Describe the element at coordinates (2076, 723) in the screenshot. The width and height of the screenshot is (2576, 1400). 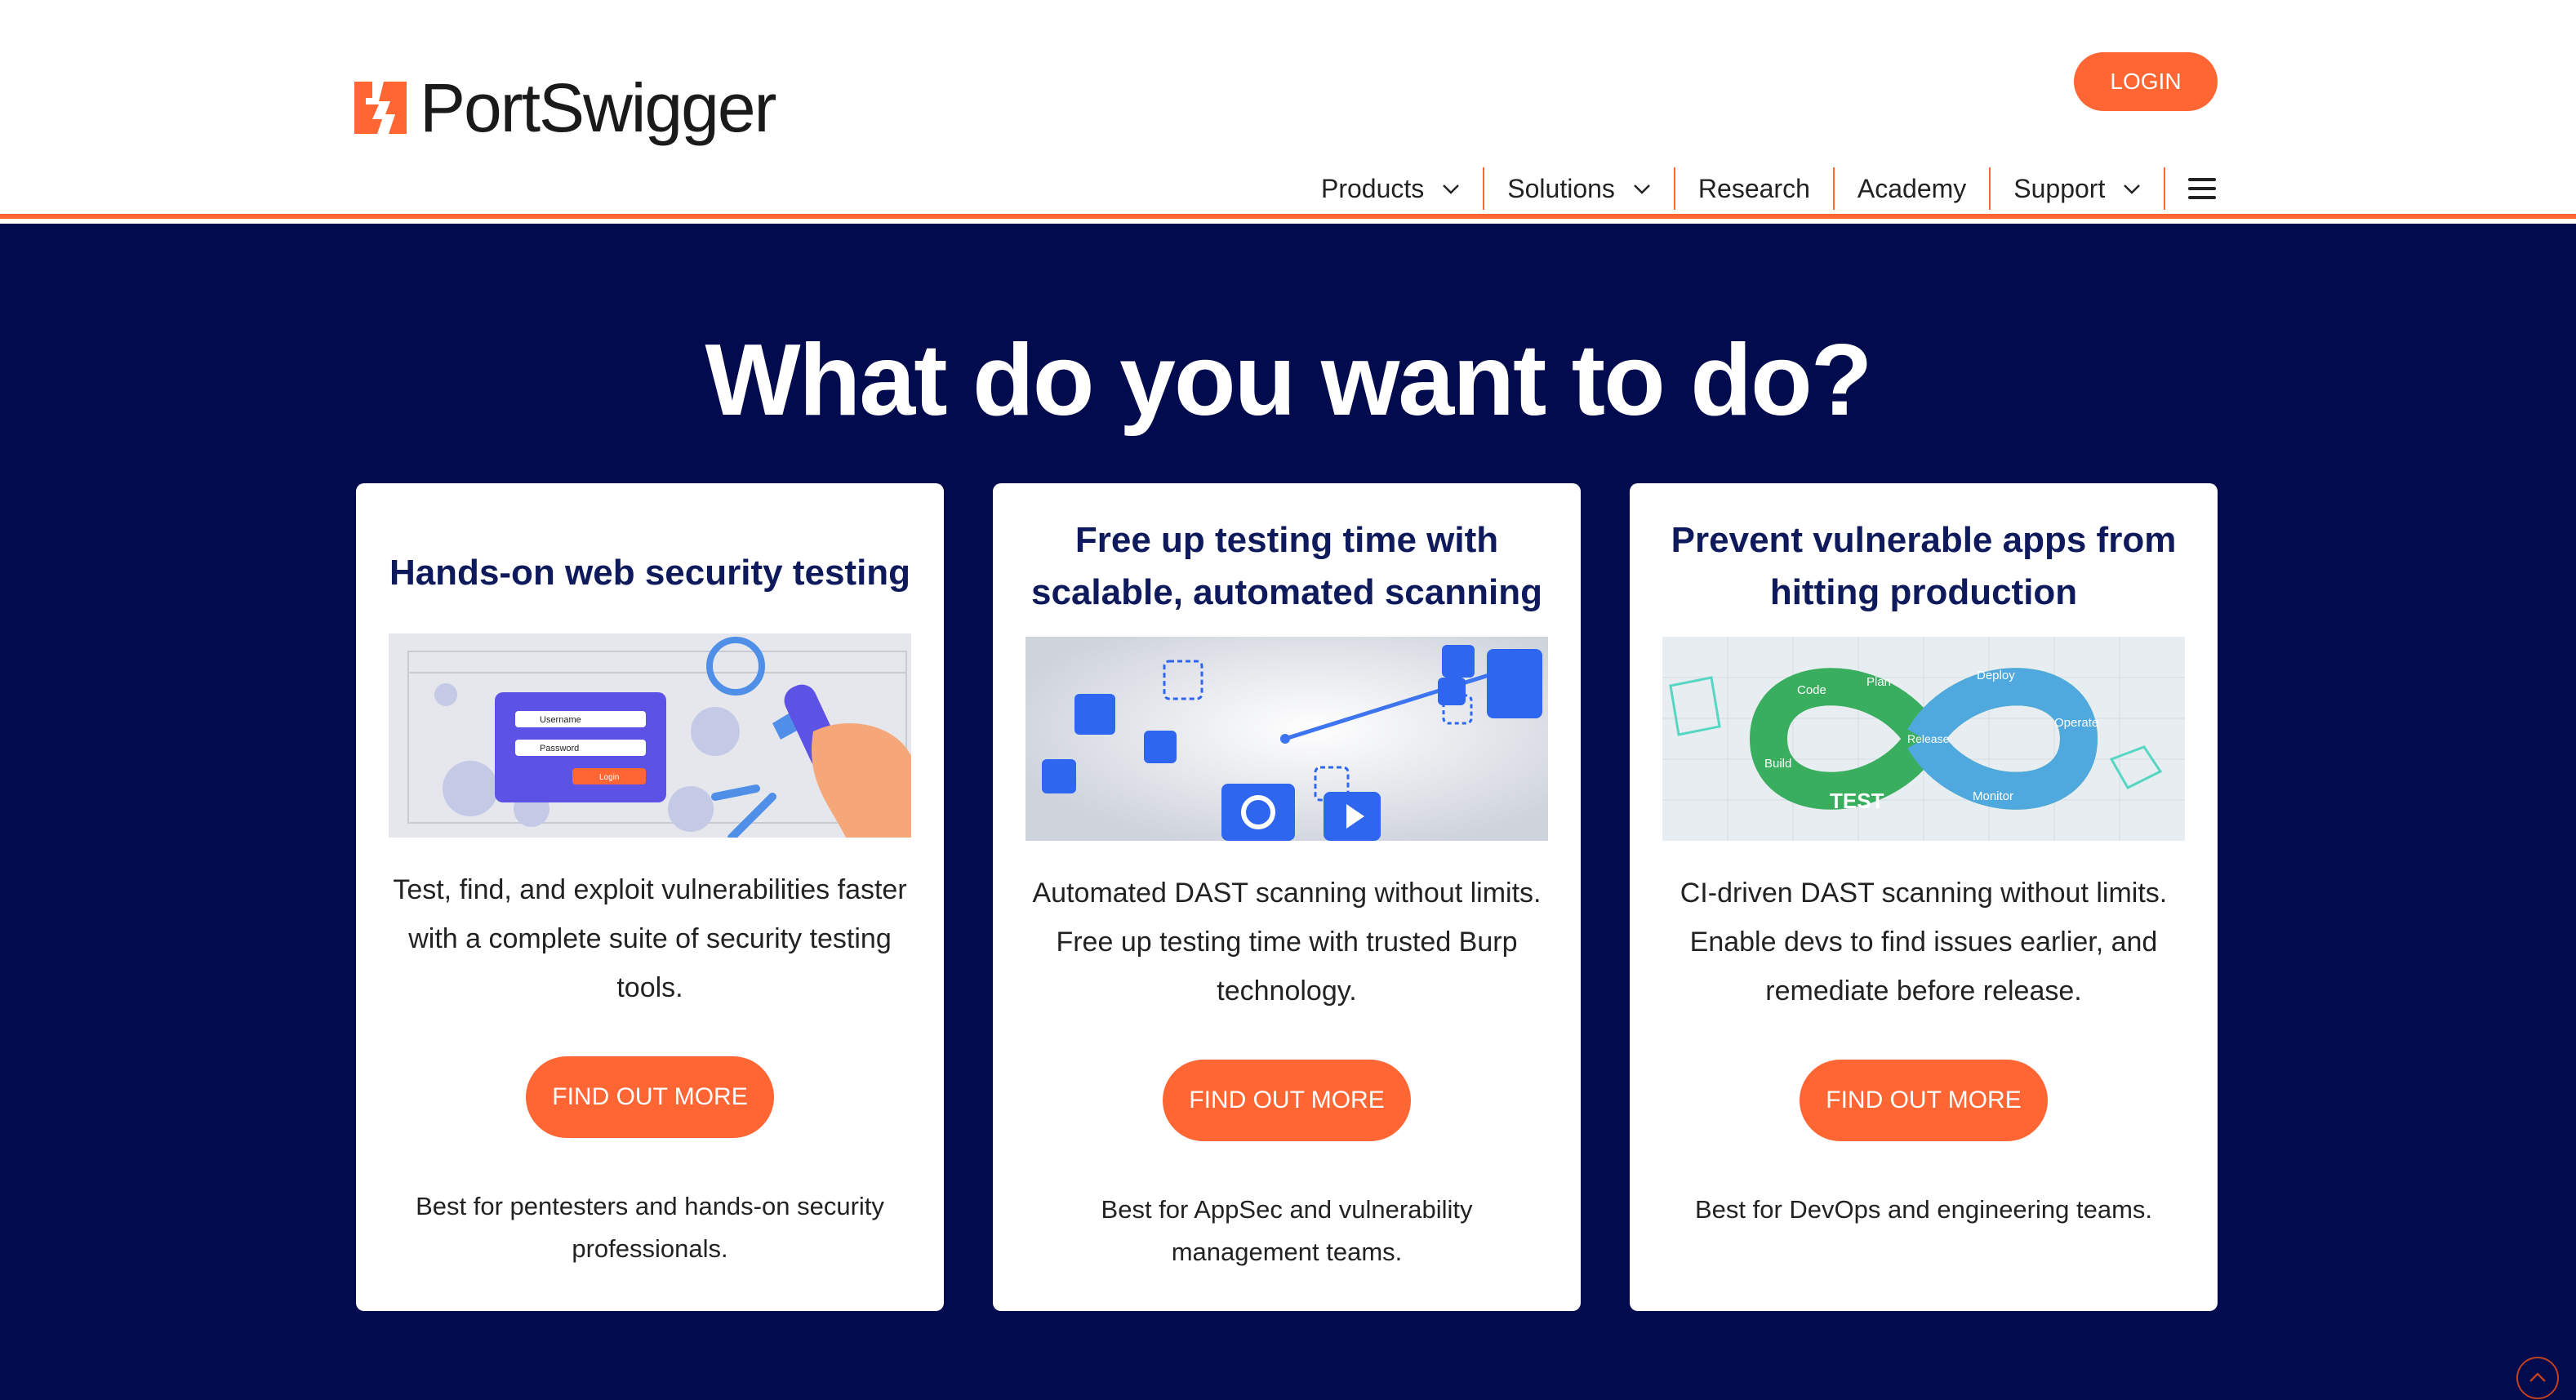
I see `devops-label-operate: Operate` at that location.